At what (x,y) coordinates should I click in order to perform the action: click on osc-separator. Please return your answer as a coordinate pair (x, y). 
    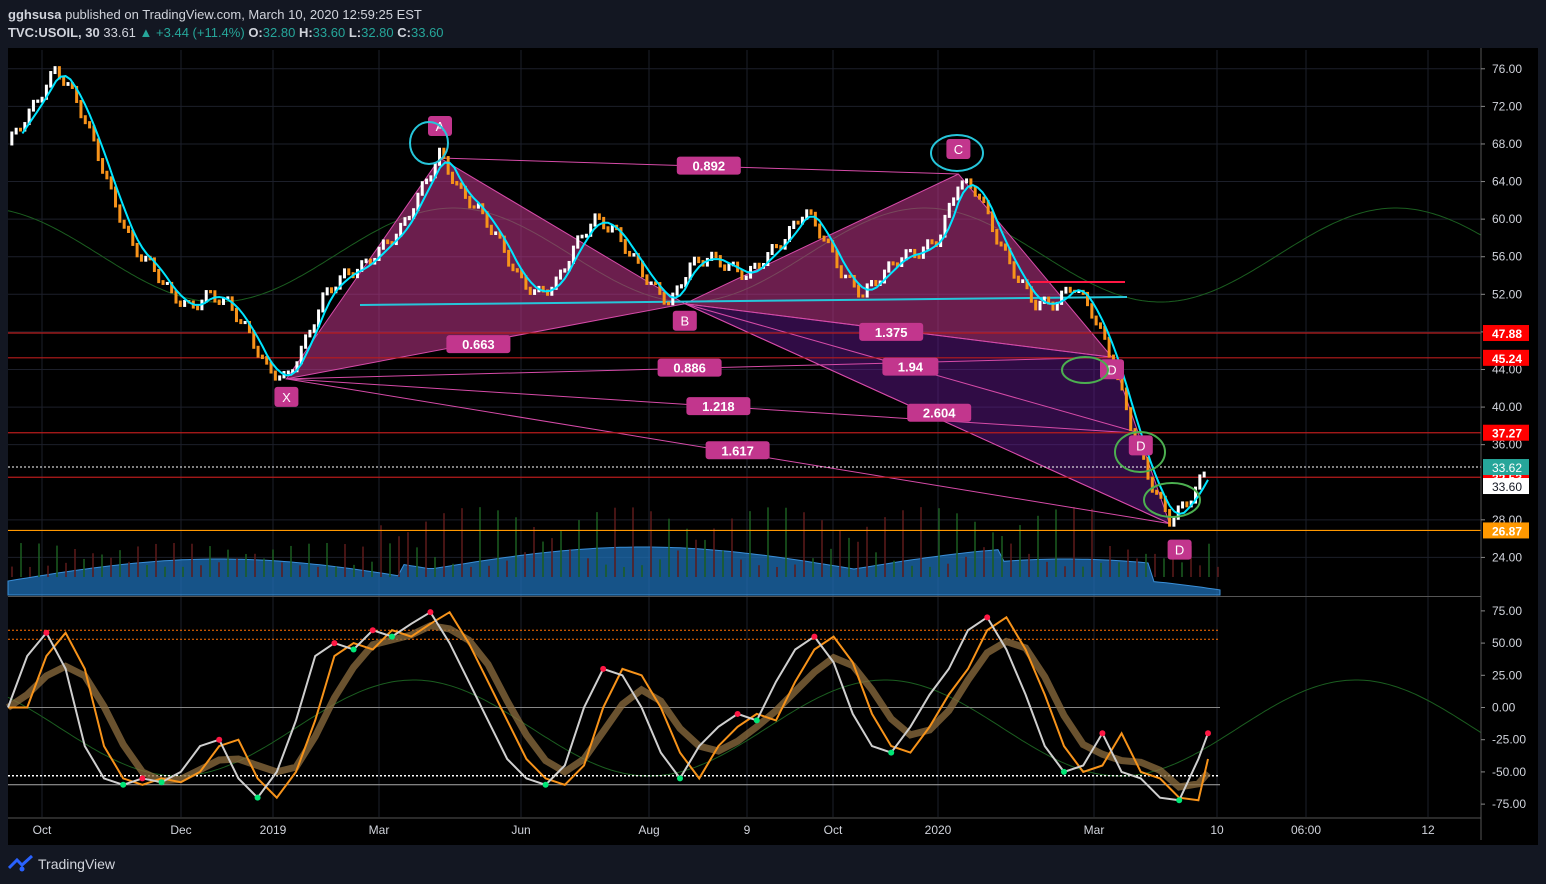
    Looking at the image, I should click on (744, 596).